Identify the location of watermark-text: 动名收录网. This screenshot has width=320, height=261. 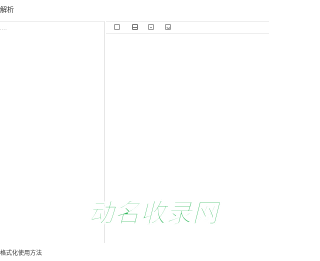
(155, 213).